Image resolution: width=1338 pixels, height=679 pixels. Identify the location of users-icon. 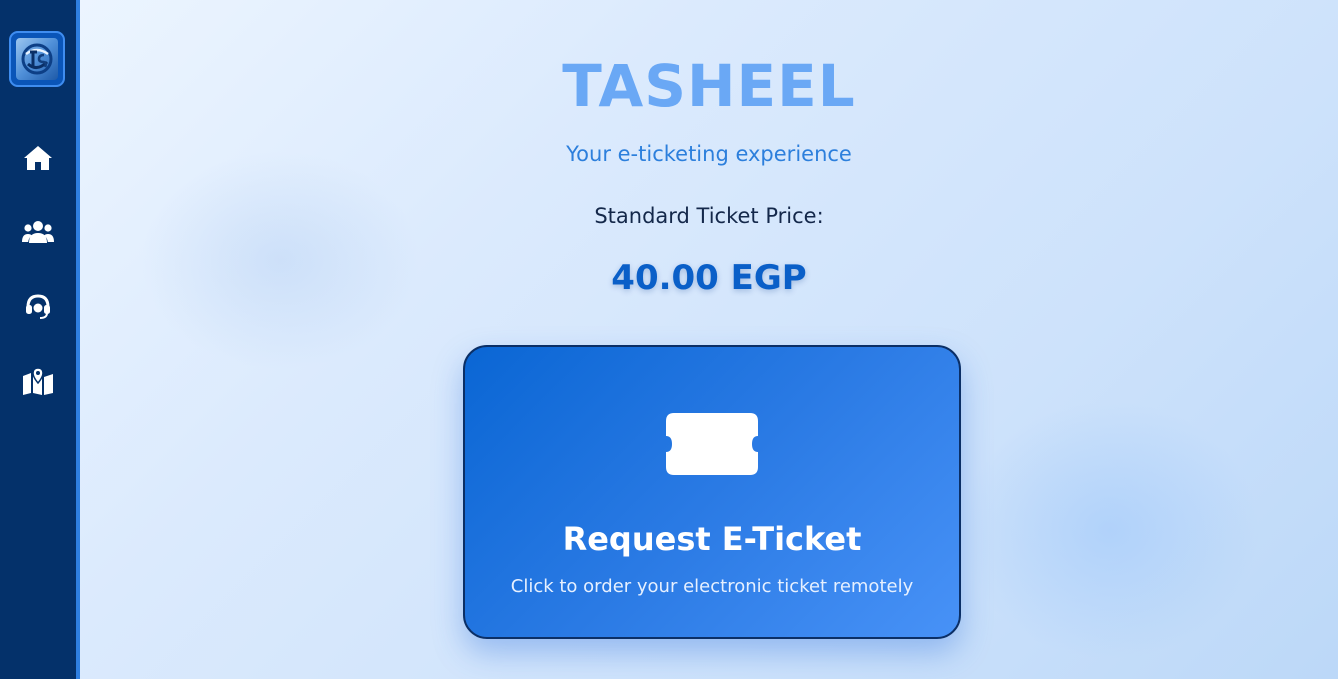
(38, 232).